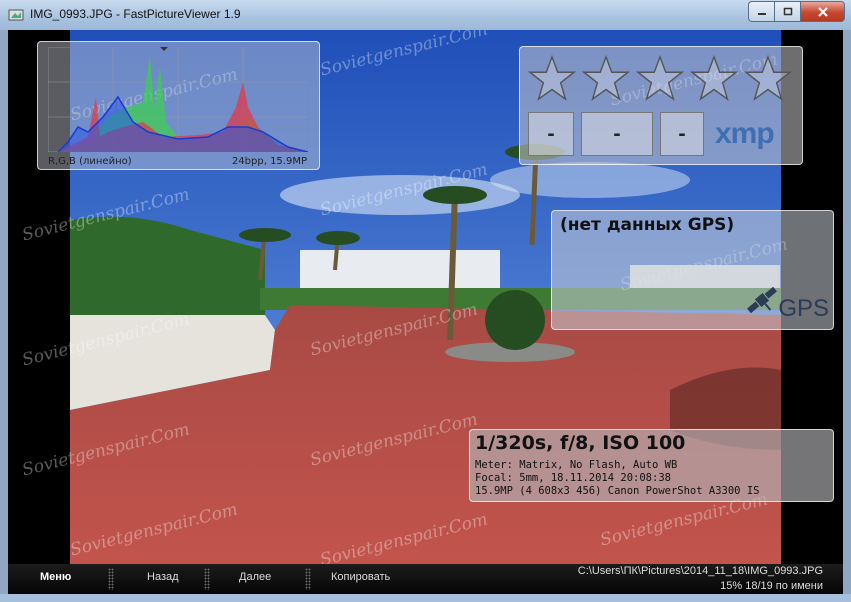 This screenshot has height=602, width=851. I want to click on title-bar: IMG_0993.JPG - FastPictureViewer 1.9, so click(425, 15).